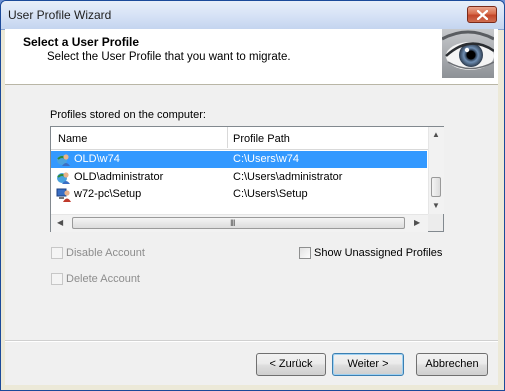 Image resolution: width=505 pixels, height=391 pixels. What do you see at coordinates (108, 194) in the screenshot?
I see `profile-name: w72-pc\Setup` at bounding box center [108, 194].